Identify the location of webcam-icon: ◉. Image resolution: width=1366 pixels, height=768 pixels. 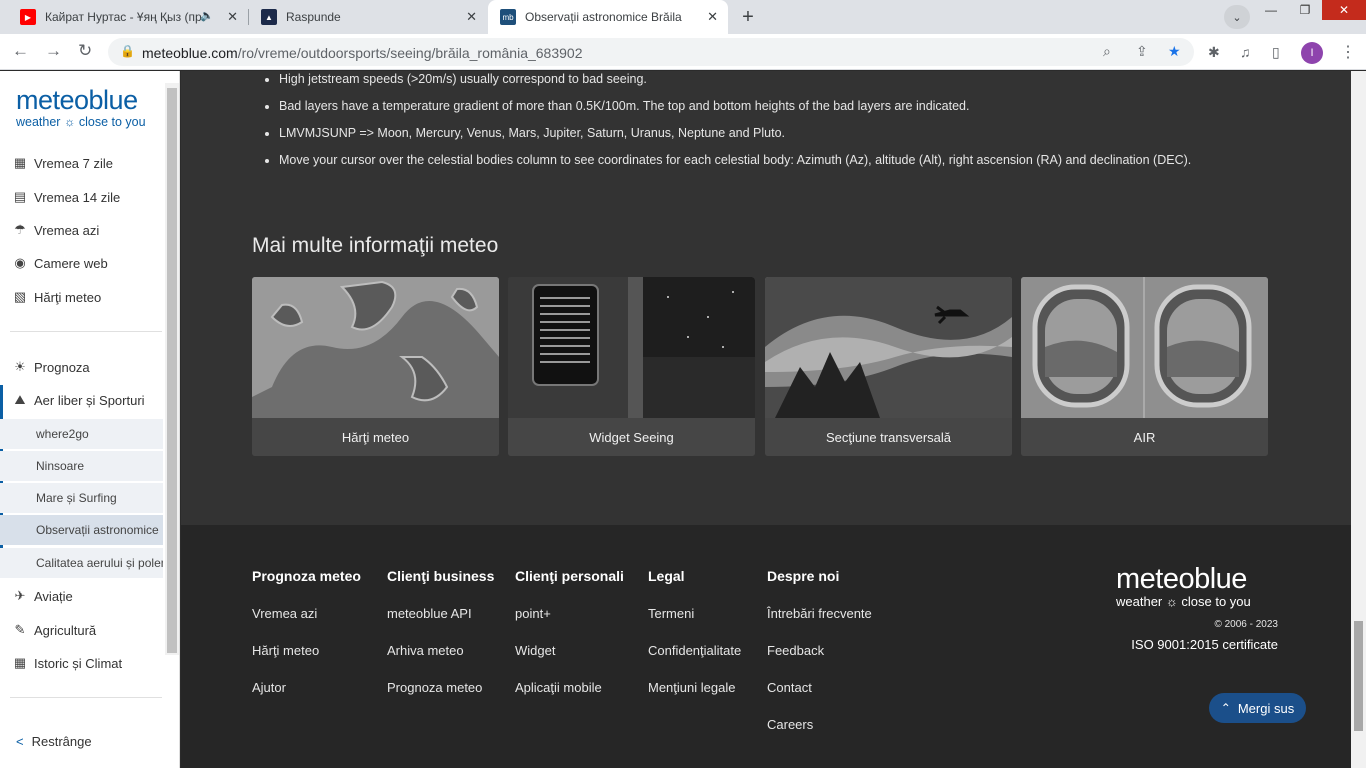
(20, 262).